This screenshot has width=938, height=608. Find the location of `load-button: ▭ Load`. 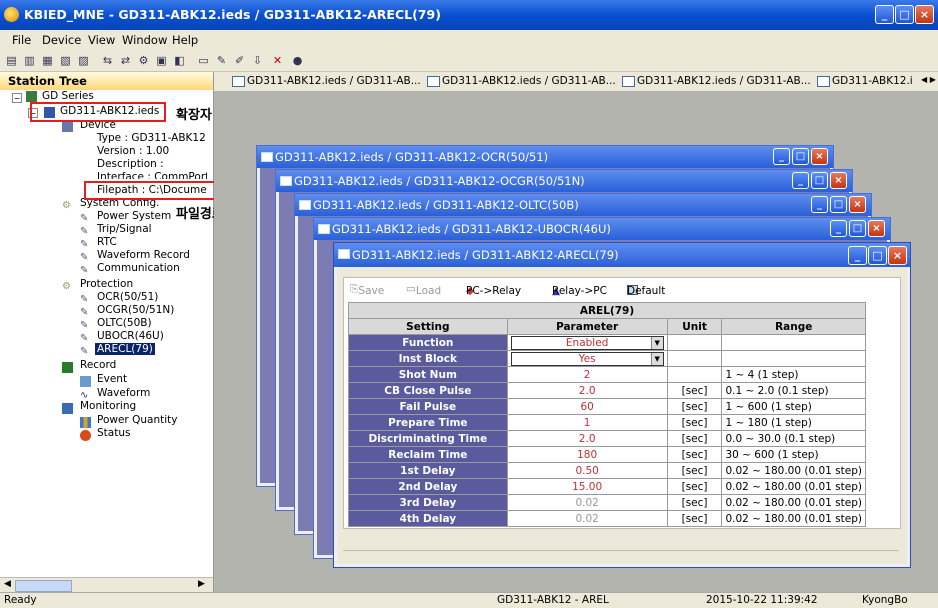

load-button: ▭ Load is located at coordinates (423, 290).